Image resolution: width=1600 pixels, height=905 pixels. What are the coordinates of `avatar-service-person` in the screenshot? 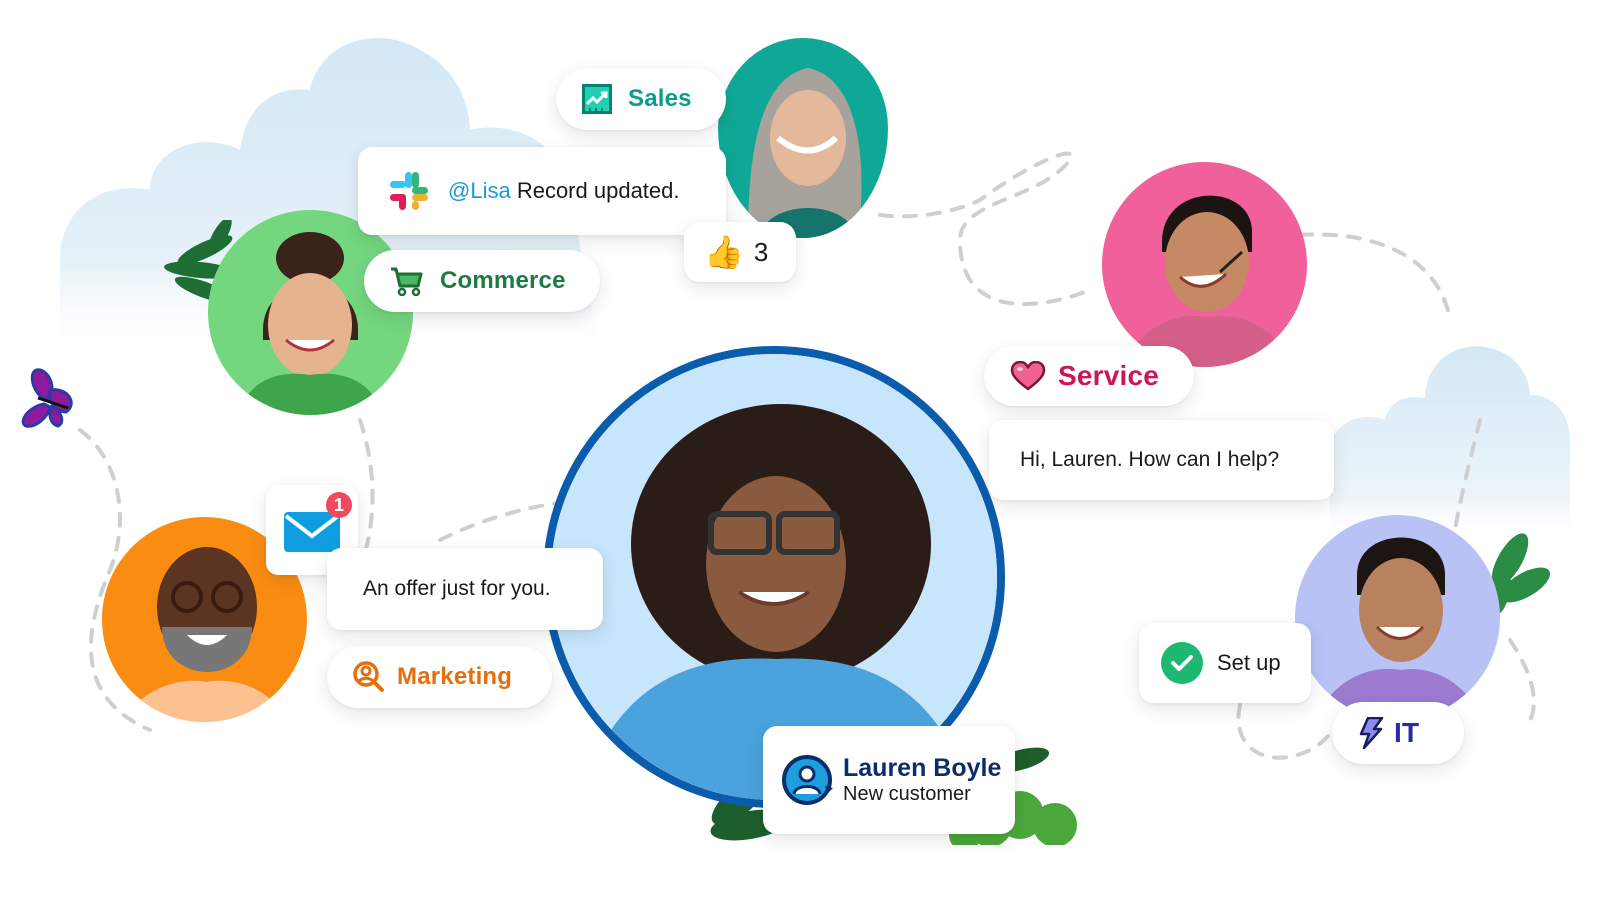 It's located at (1204, 264).